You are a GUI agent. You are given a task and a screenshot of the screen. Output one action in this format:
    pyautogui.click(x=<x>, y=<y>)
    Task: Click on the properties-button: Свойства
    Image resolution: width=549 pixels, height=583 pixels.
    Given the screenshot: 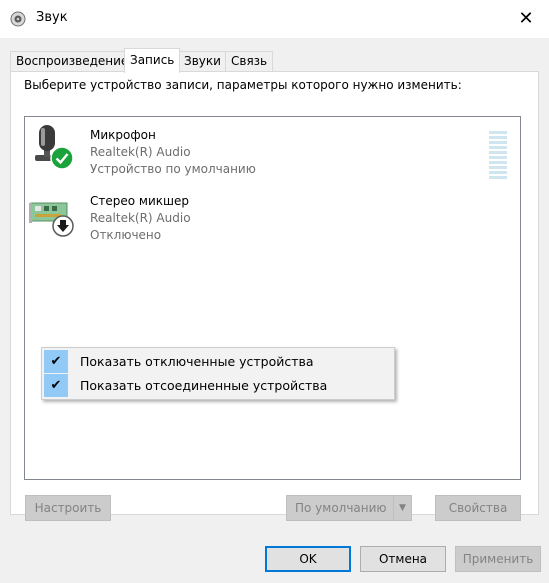 What is the action you would take?
    pyautogui.click(x=478, y=508)
    